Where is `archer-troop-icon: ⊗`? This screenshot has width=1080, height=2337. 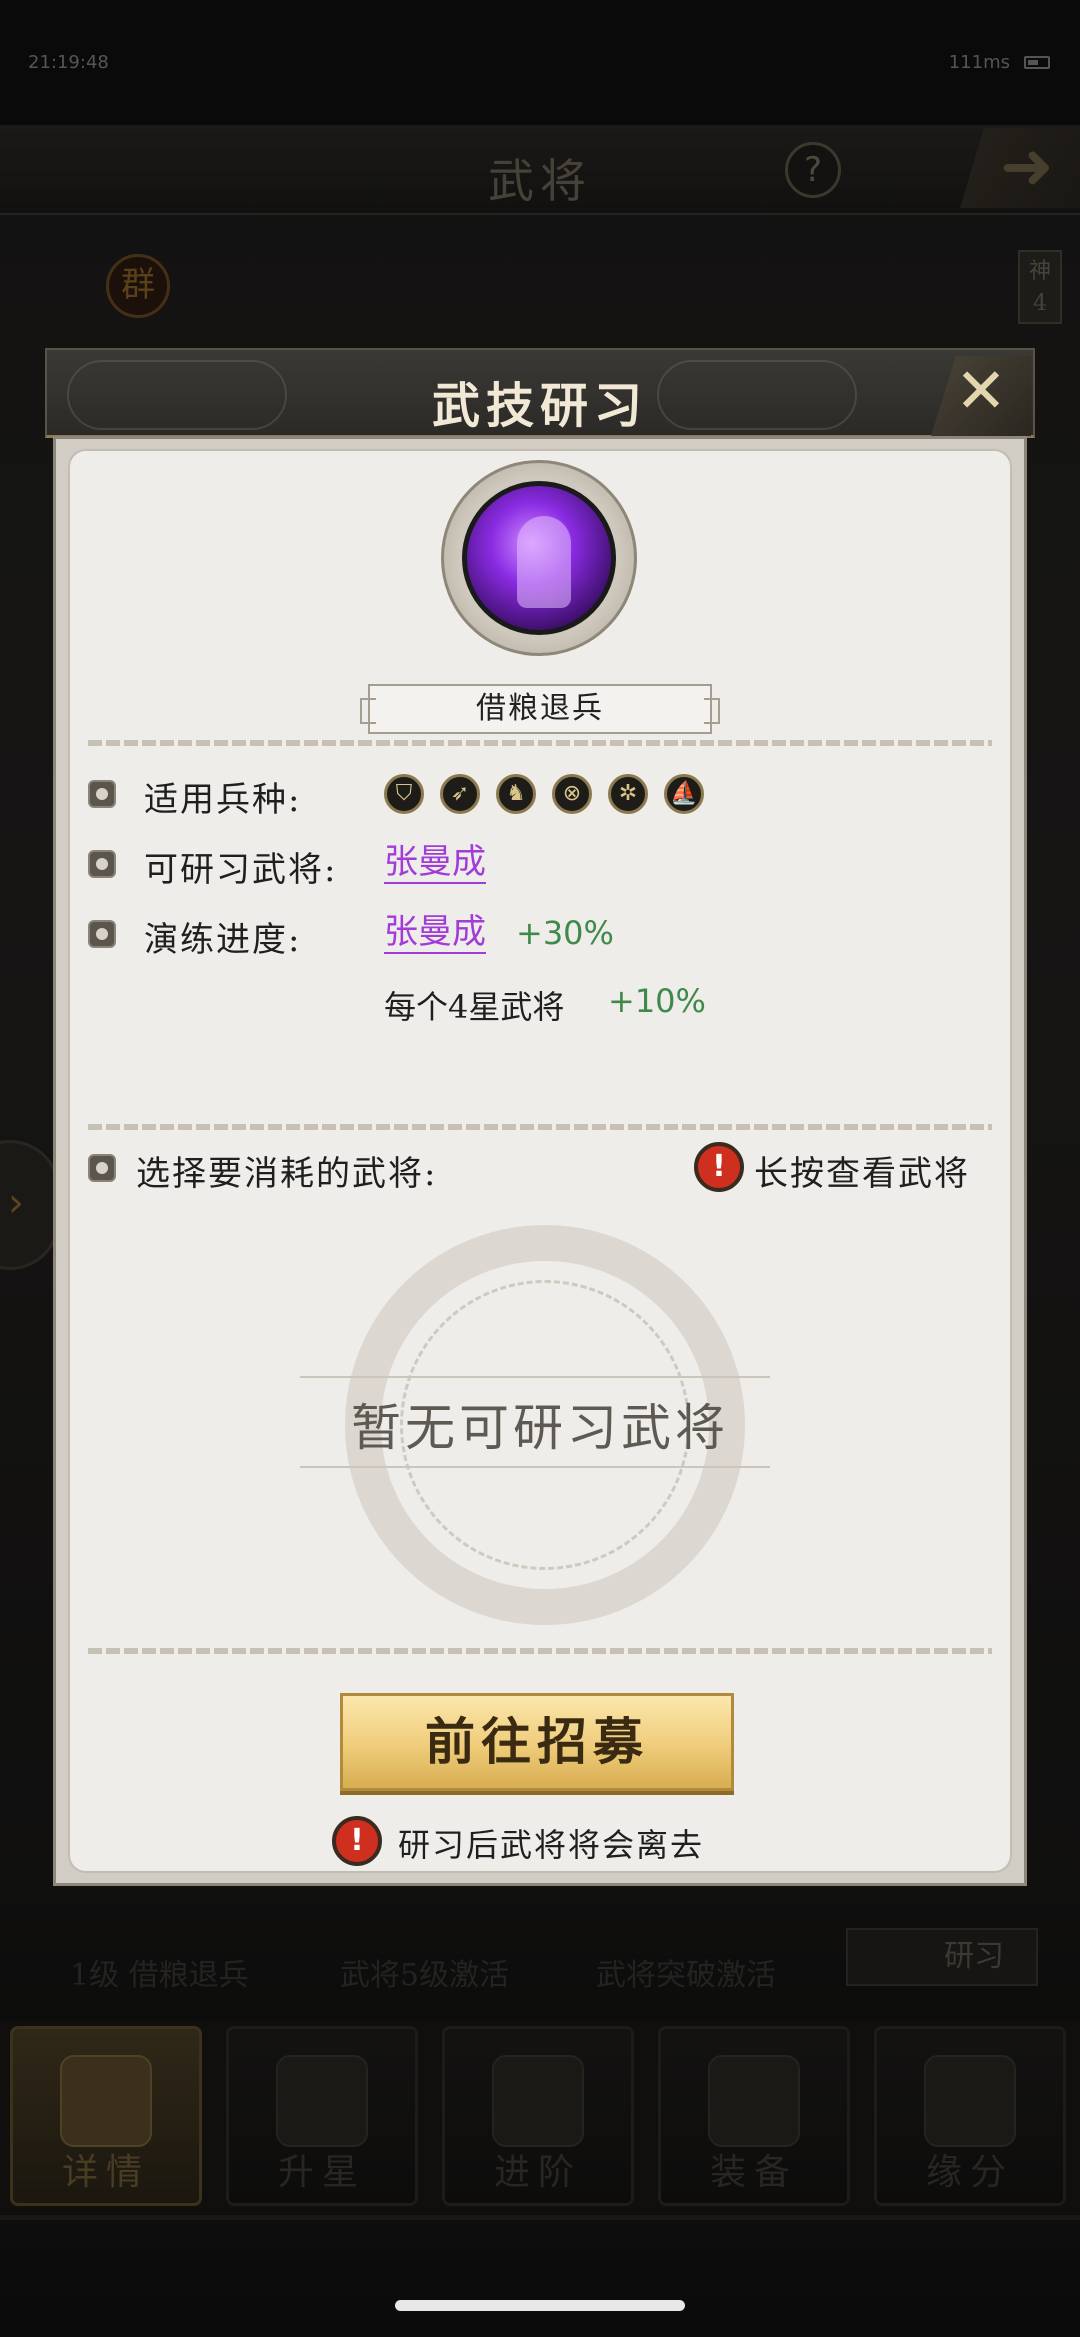 archer-troop-icon: ⊗ is located at coordinates (572, 794).